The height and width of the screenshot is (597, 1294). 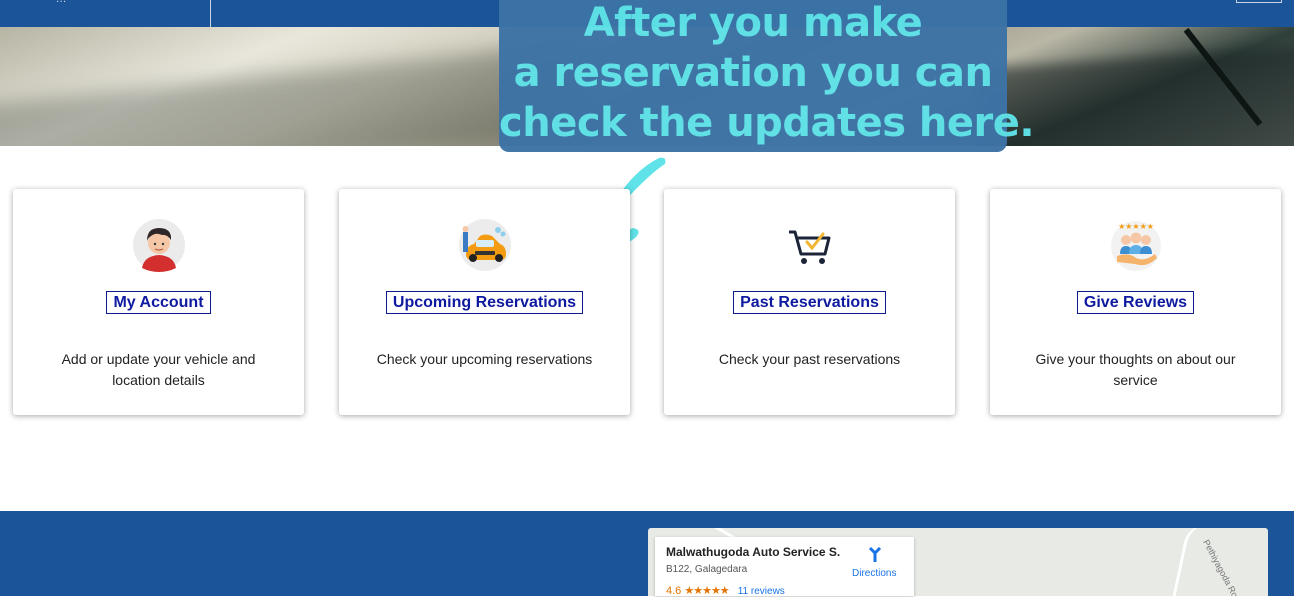 I want to click on rating-value: 4.6, so click(x=674, y=591).